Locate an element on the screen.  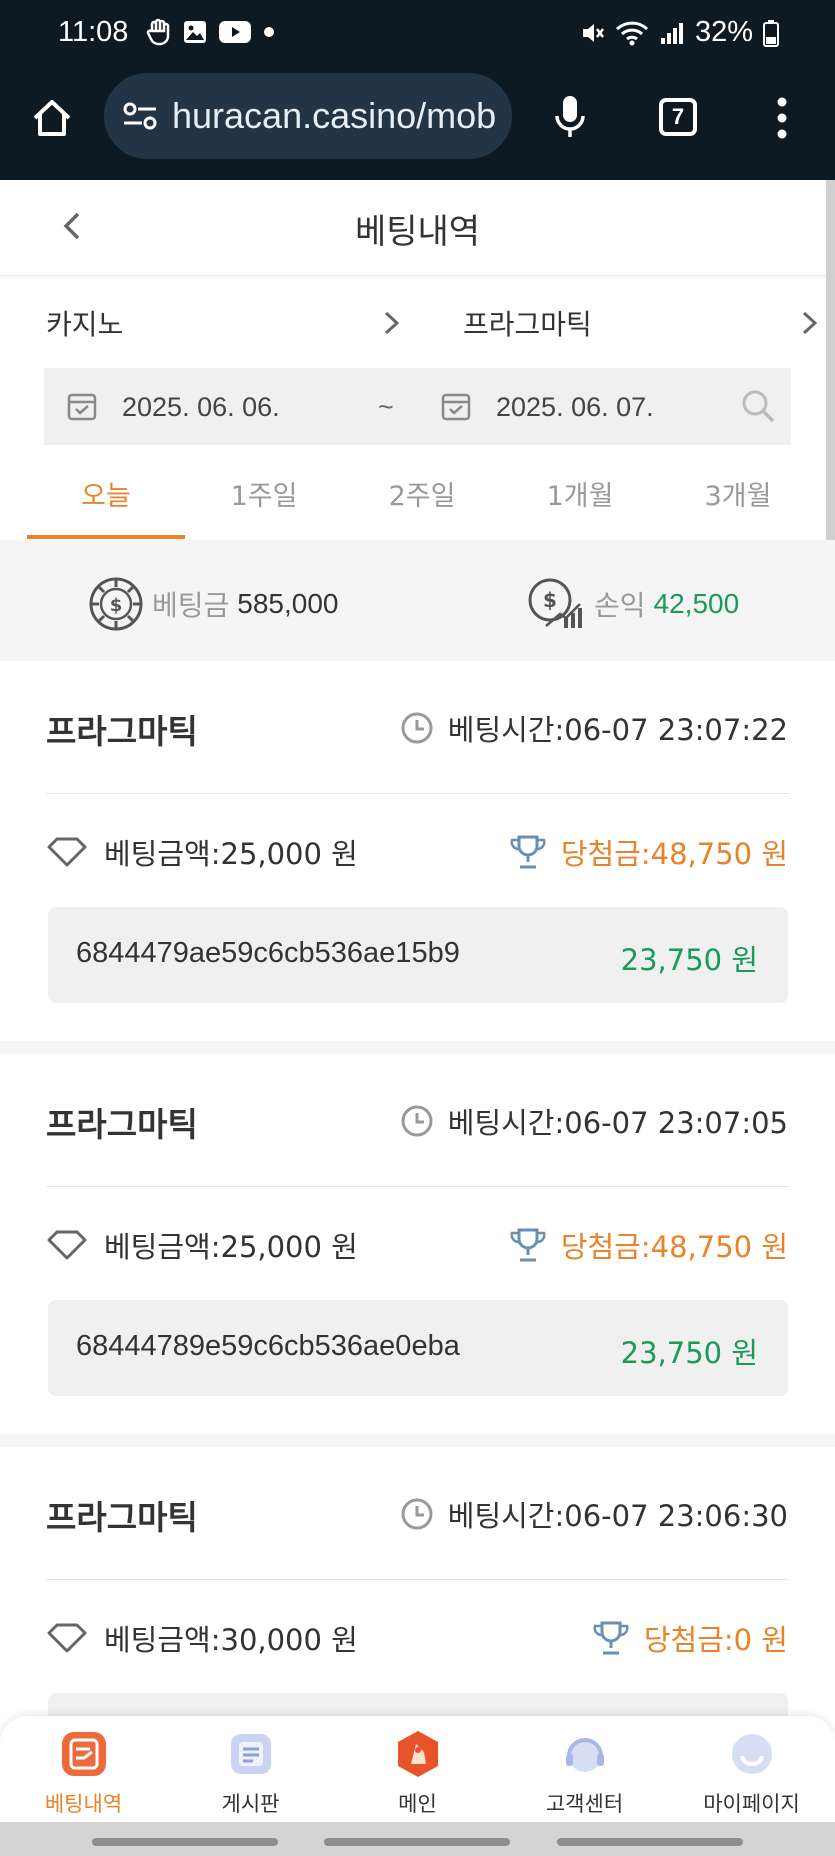
nav-main: 메인 is located at coordinates (417, 1769).